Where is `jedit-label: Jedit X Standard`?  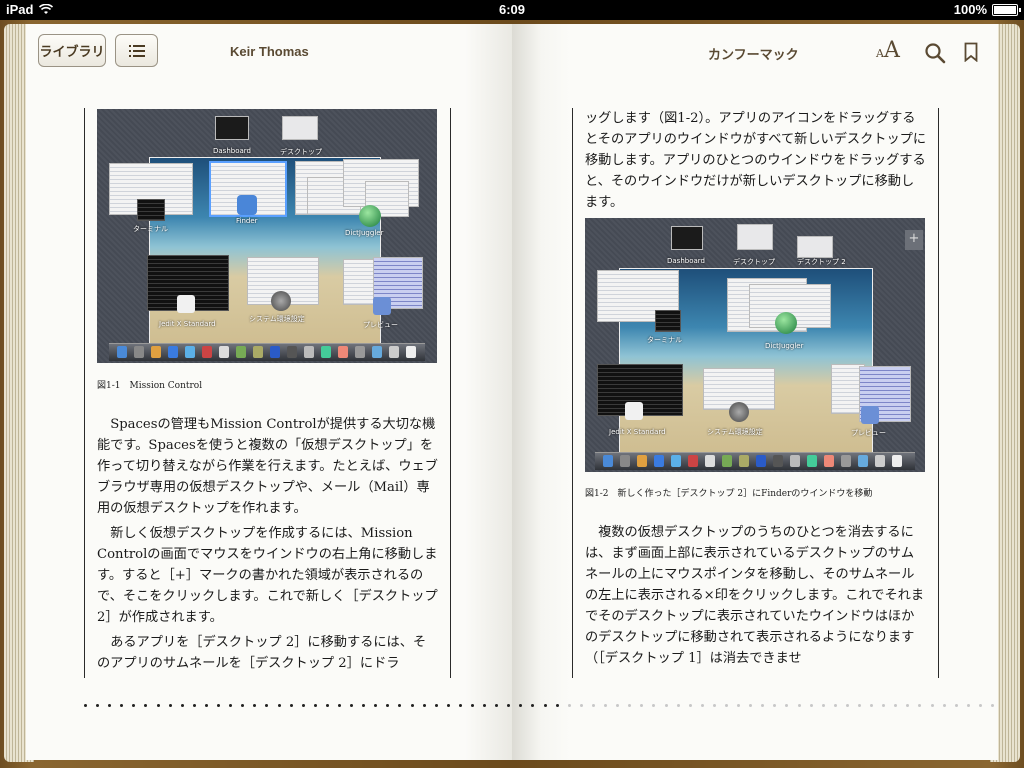 jedit-label: Jedit X Standard is located at coordinates (637, 432).